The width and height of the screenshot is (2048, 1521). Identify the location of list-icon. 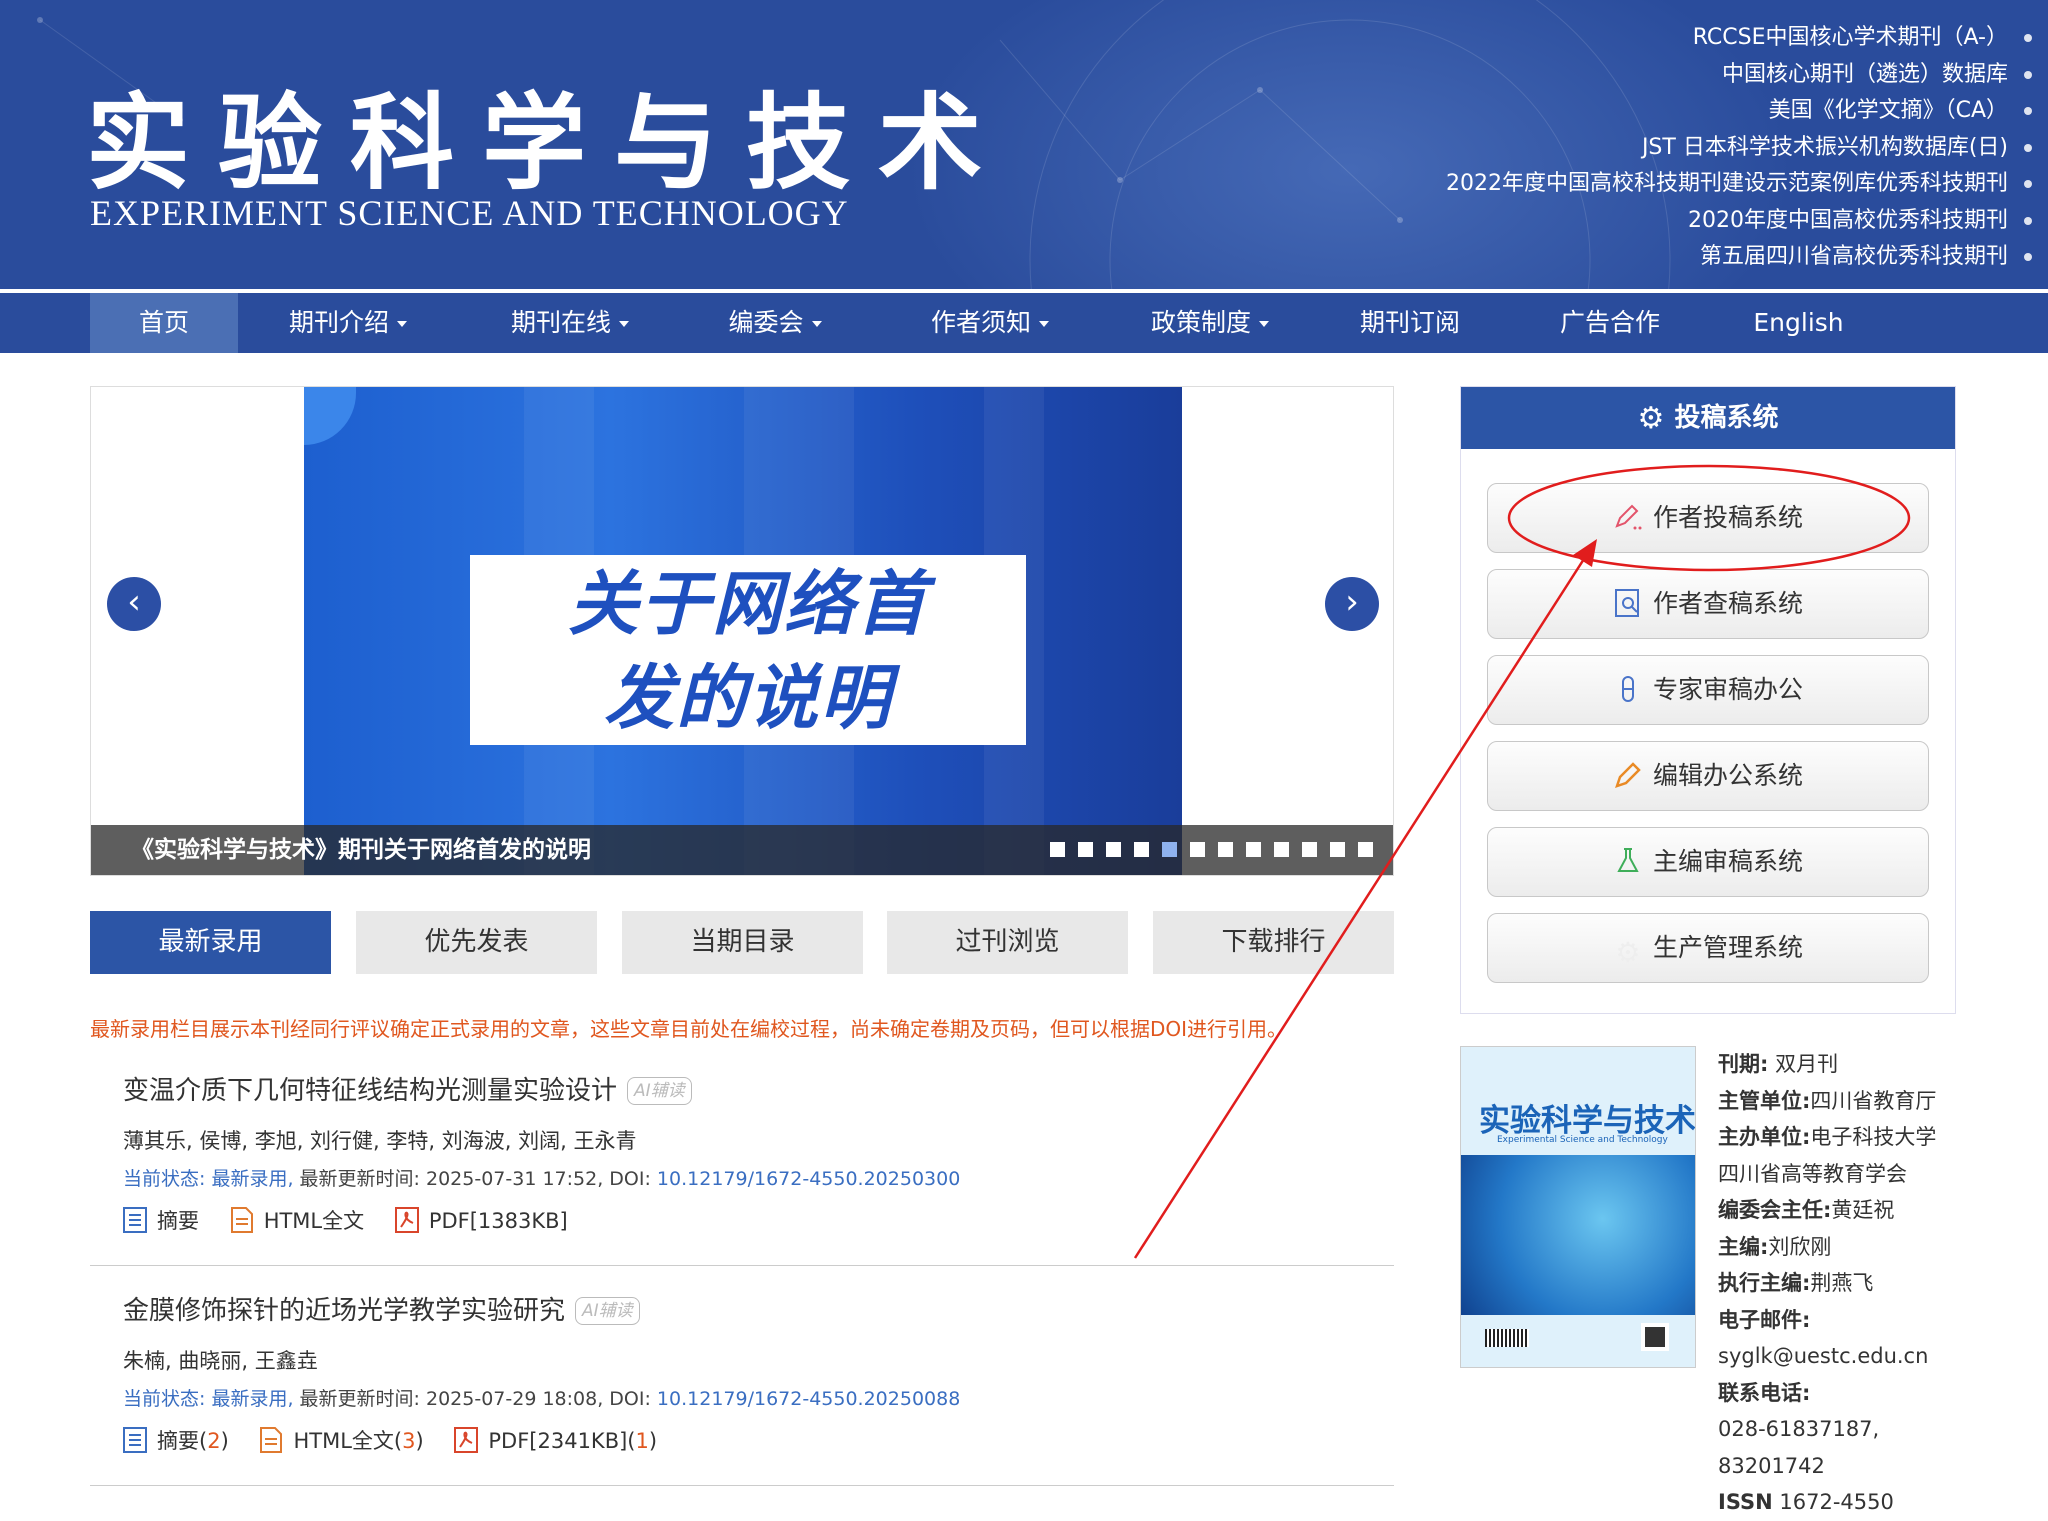
(135, 1440).